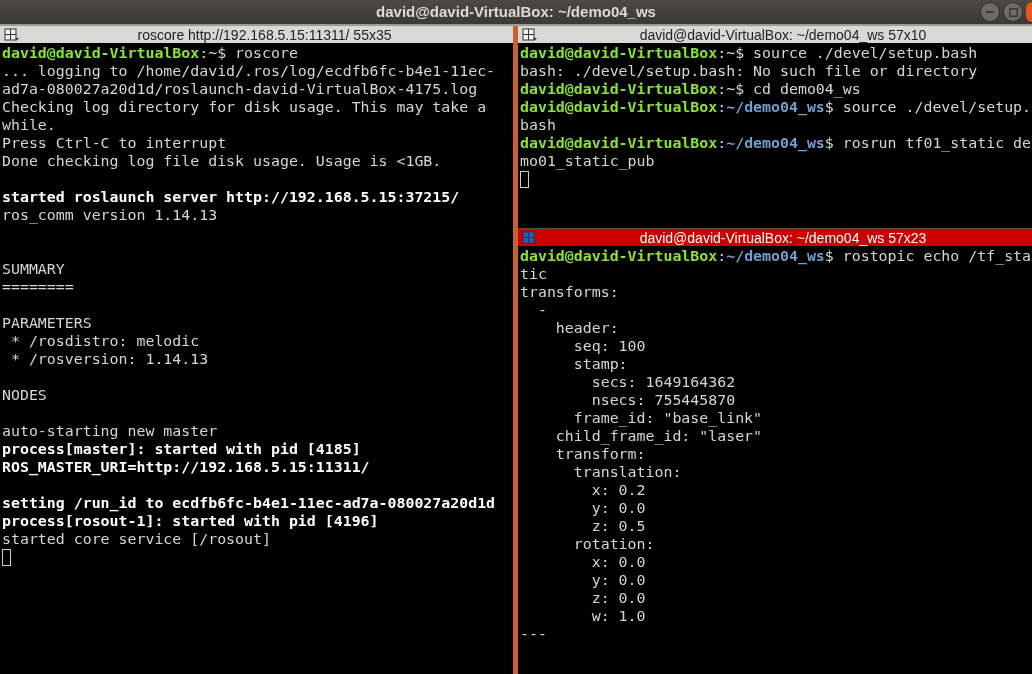 This screenshot has height=674, width=1032. What do you see at coordinates (24, 395) in the screenshot?
I see `terminal-line: NODES` at bounding box center [24, 395].